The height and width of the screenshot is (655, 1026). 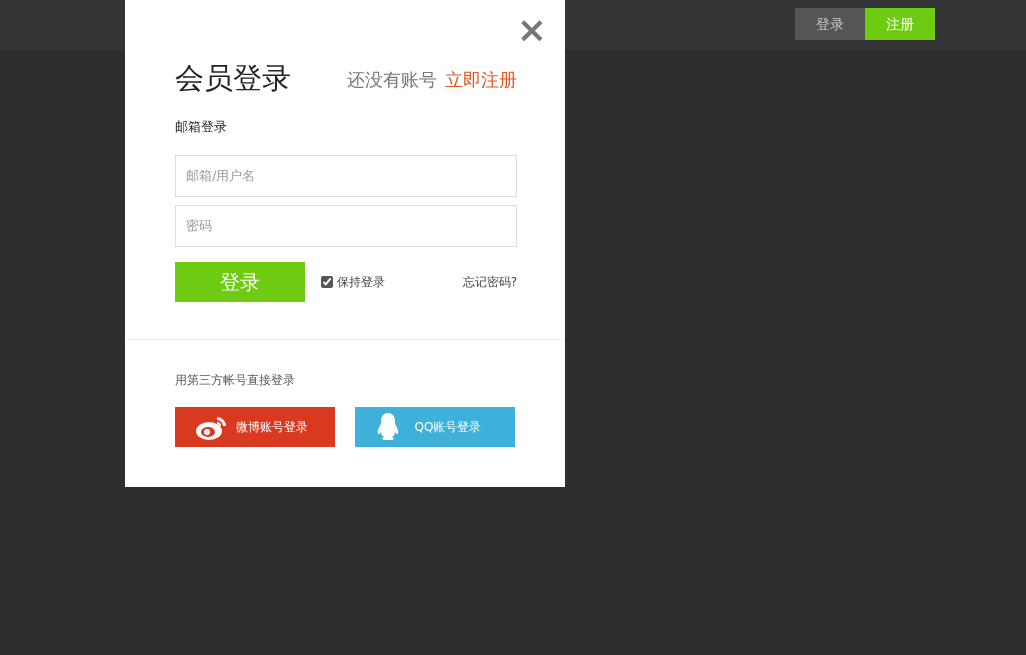 What do you see at coordinates (830, 24) in the screenshot?
I see `login-button: 登录` at bounding box center [830, 24].